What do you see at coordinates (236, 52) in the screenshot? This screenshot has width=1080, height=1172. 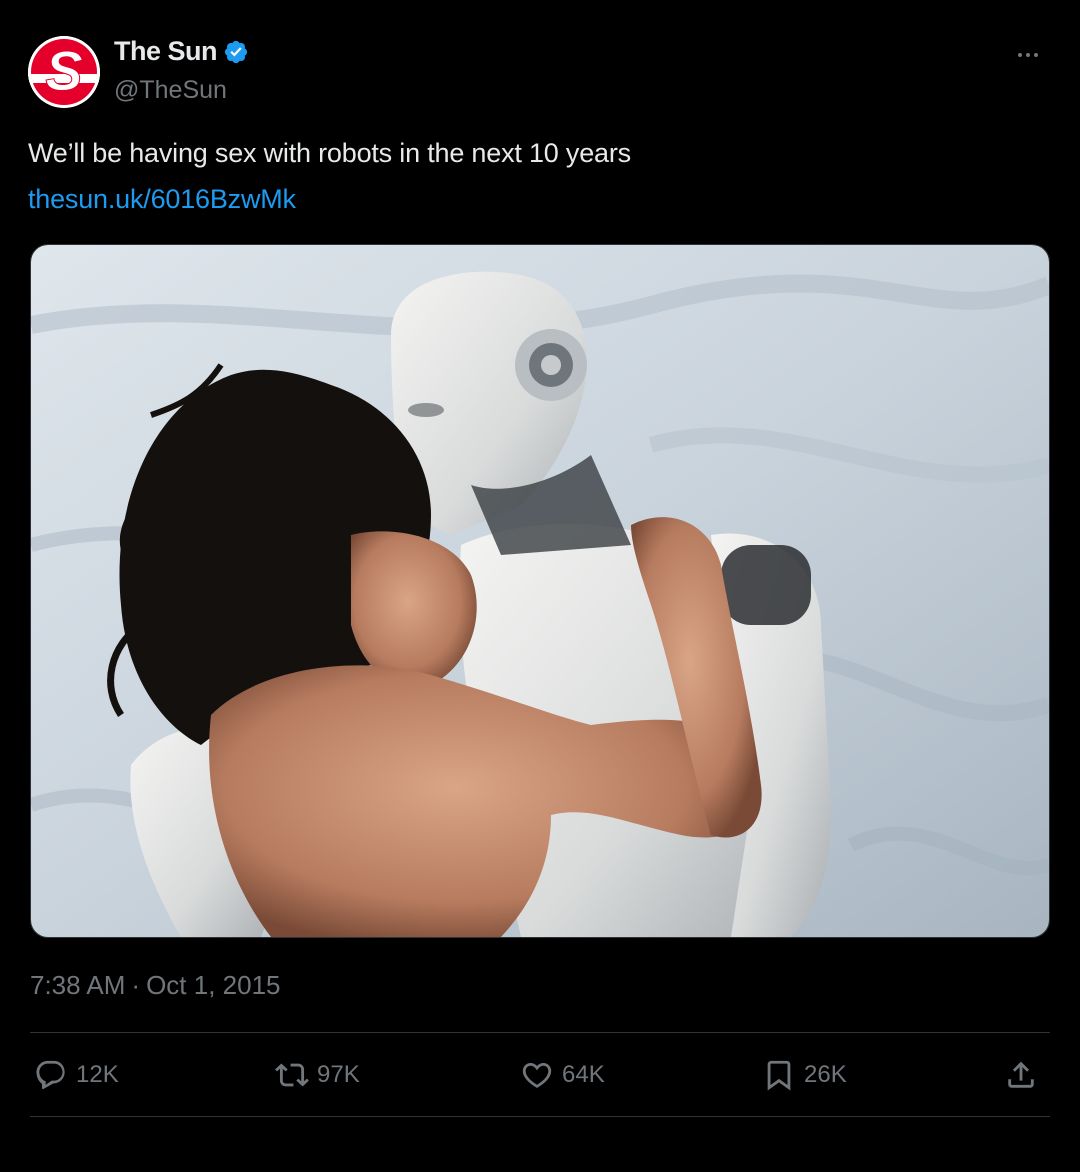 I see `verified-badge-icon` at bounding box center [236, 52].